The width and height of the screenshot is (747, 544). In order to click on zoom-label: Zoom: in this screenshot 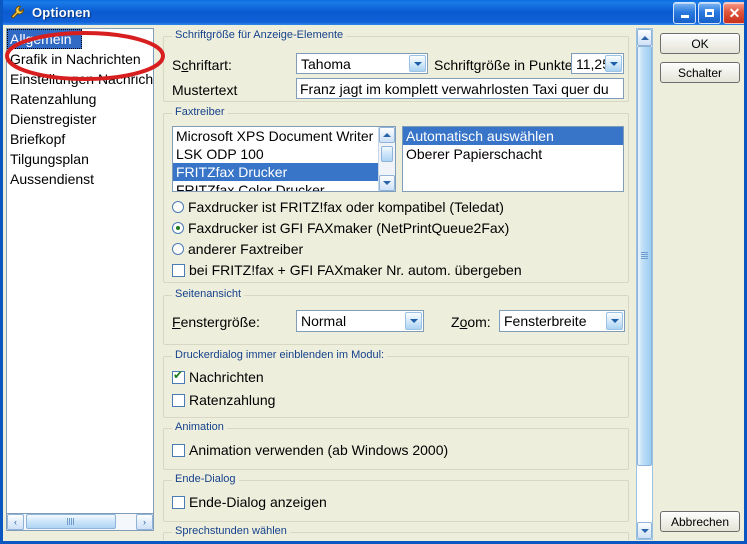, I will do `click(471, 322)`.